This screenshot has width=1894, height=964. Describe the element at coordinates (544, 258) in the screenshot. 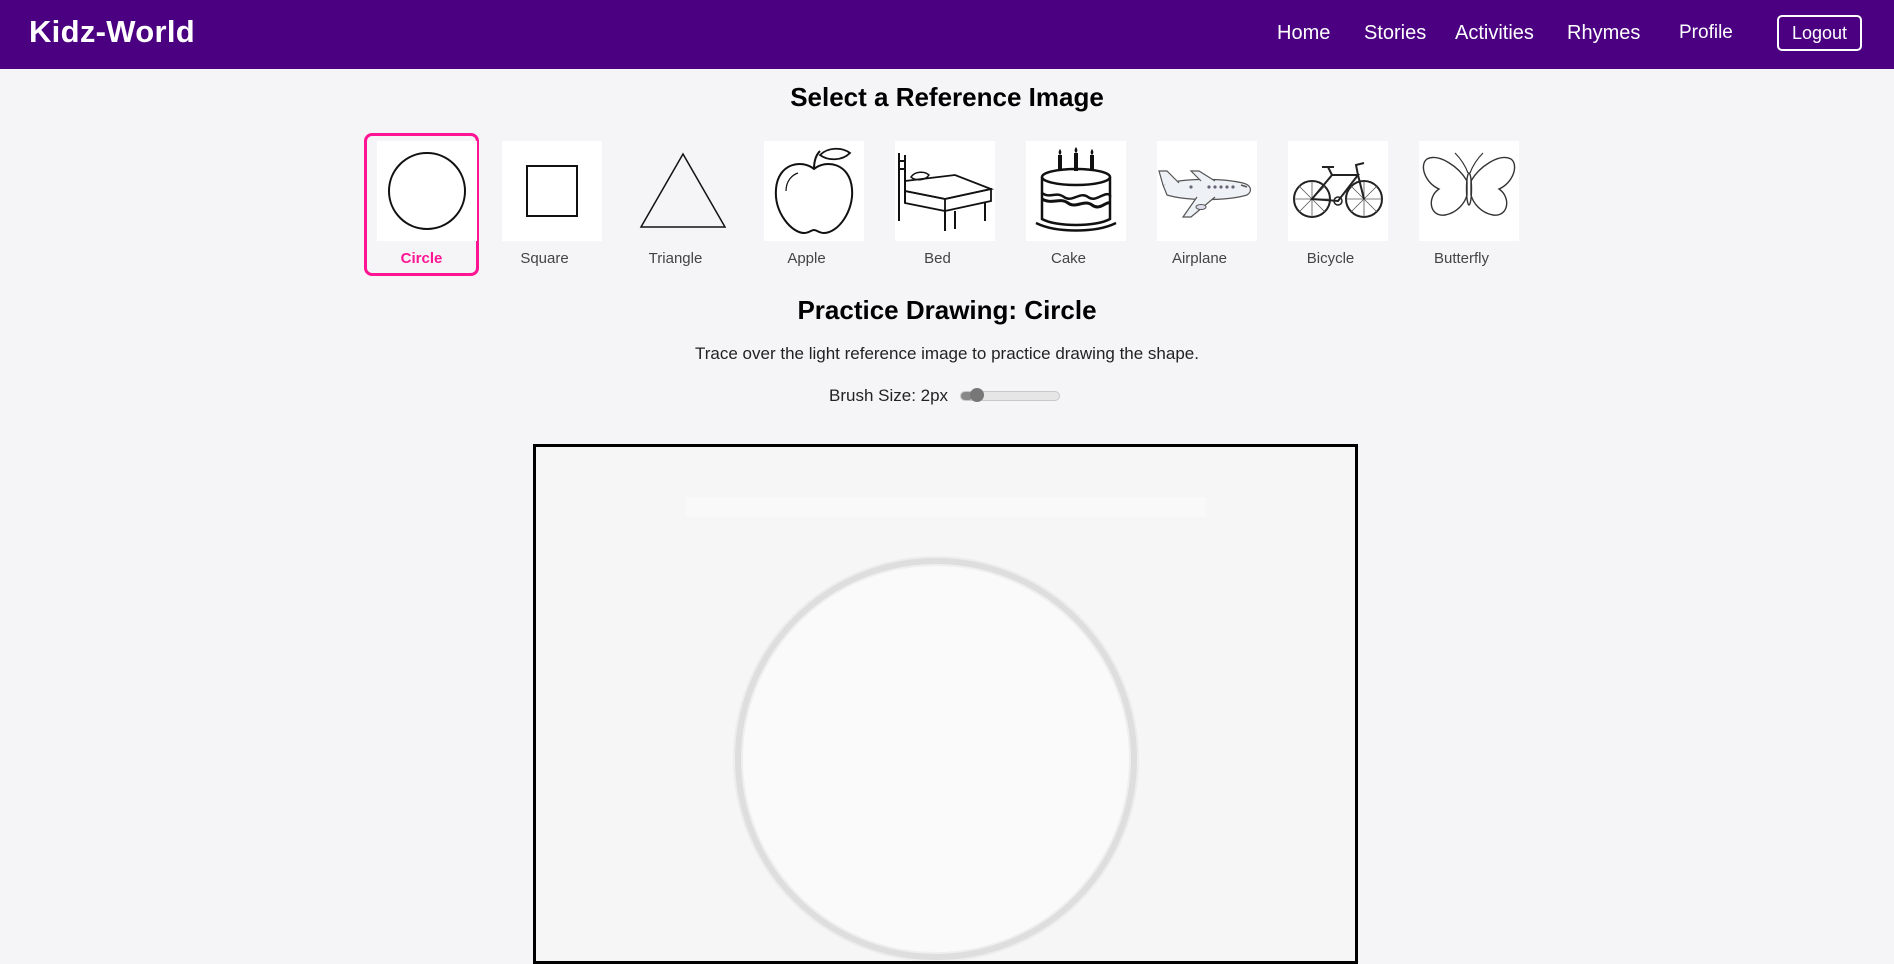

I see `reference-item-label: Square` at that location.